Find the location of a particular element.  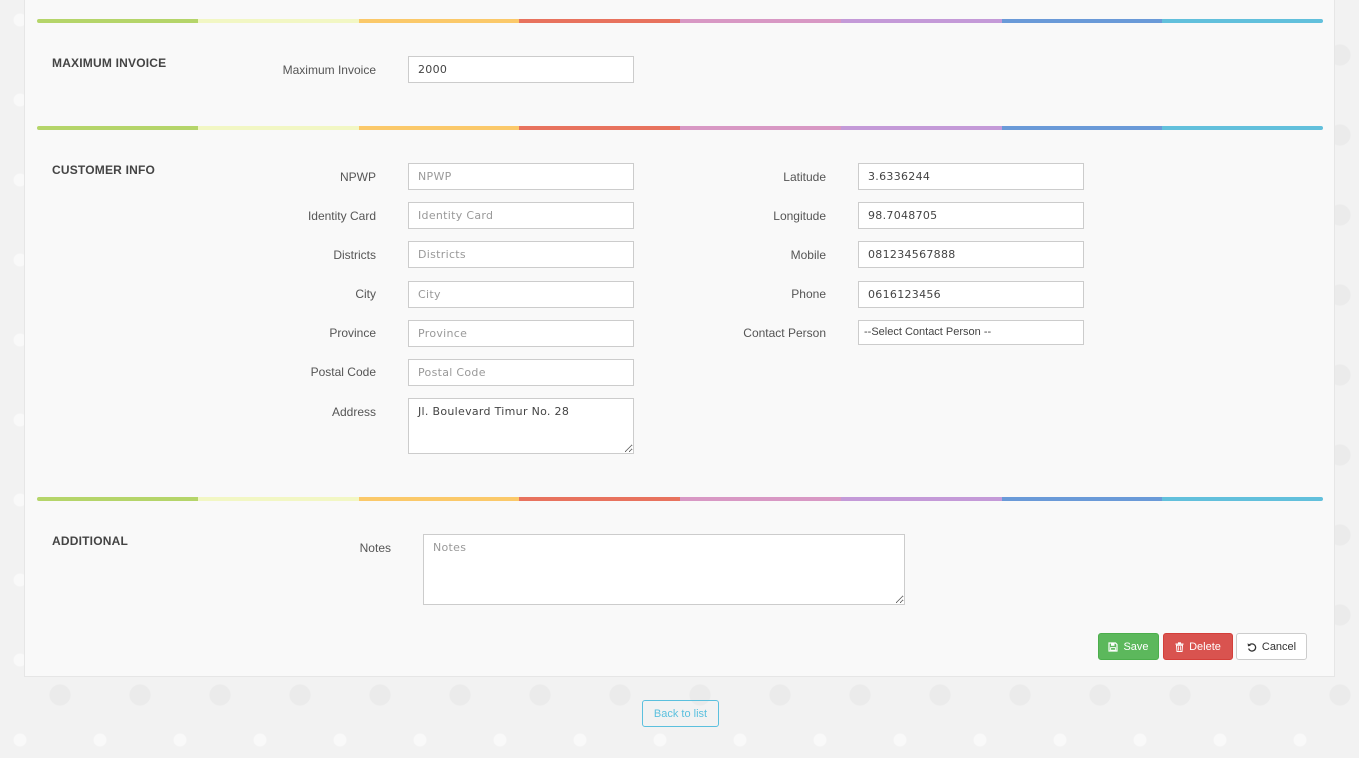

phone-input is located at coordinates (971, 294).